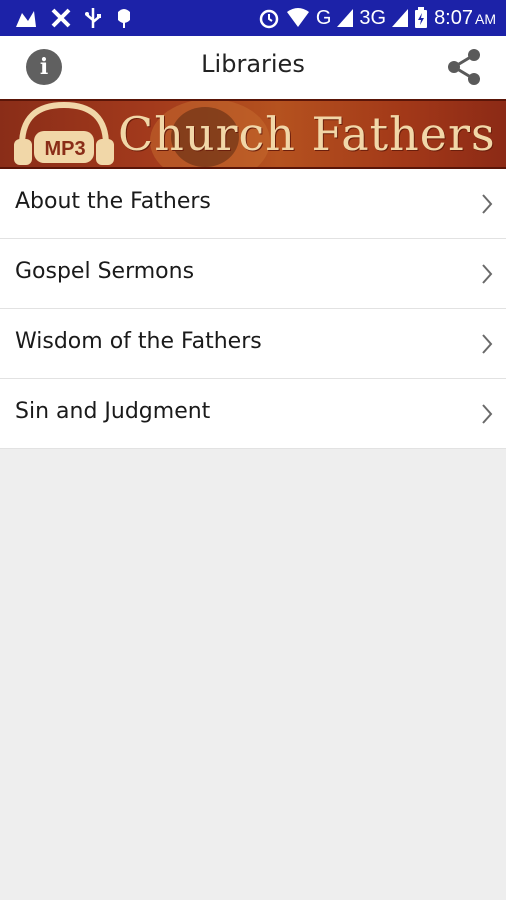 This screenshot has height=900, width=506. I want to click on status-bar-left, so click(74, 18).